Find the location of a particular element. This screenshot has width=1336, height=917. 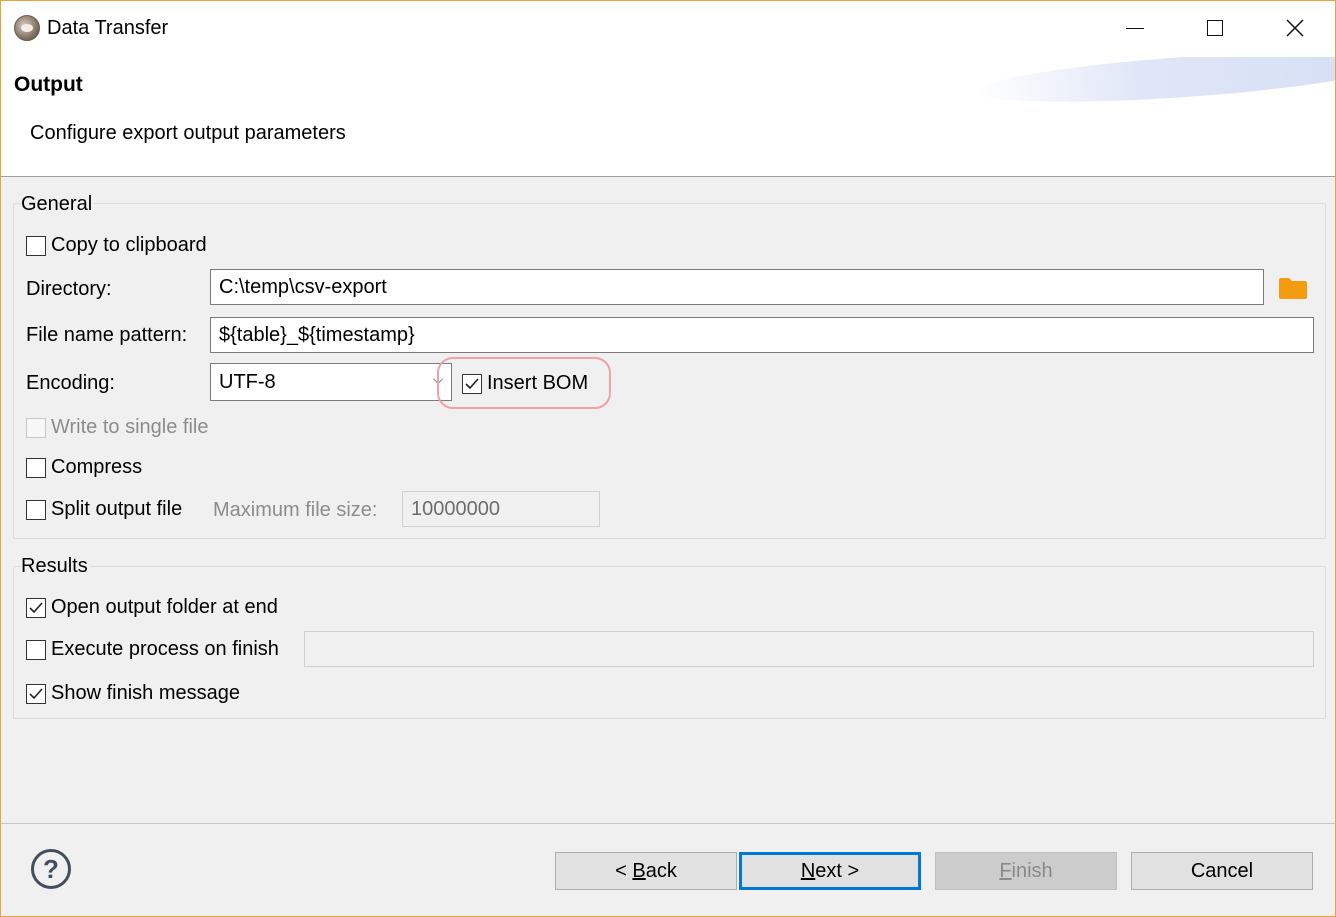

general-group-title: General is located at coordinates (58, 204).